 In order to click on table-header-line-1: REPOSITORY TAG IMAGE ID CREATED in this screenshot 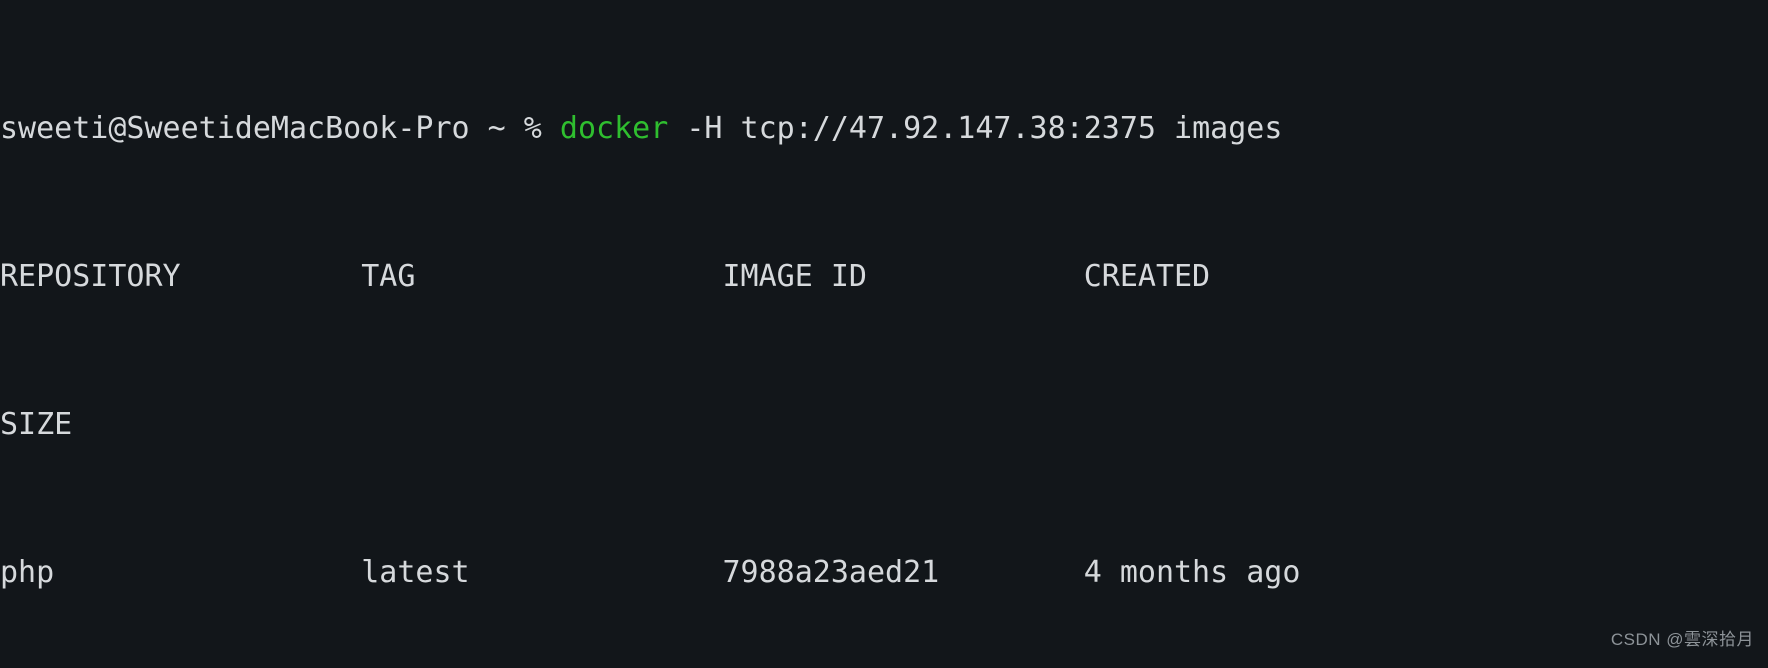, I will do `click(722, 276)`.